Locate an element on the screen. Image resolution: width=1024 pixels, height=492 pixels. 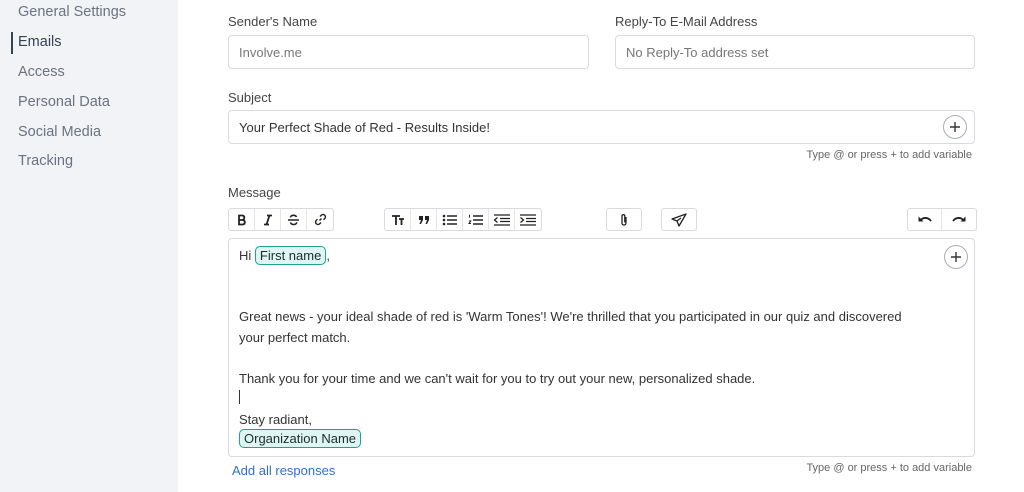
undo-icon is located at coordinates (925, 219).